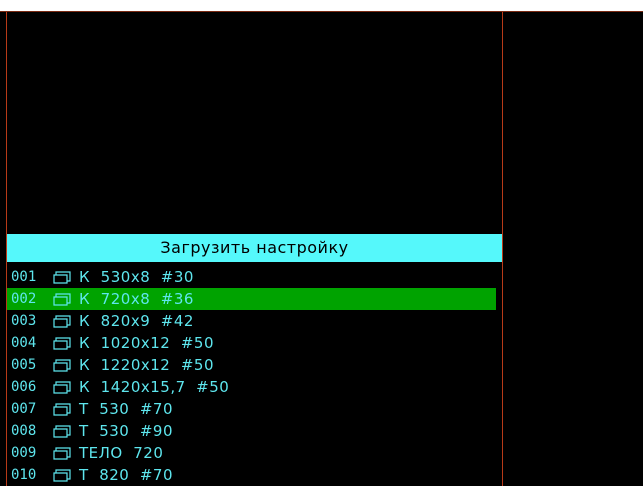  I want to click on preset-number: 009, so click(24, 453).